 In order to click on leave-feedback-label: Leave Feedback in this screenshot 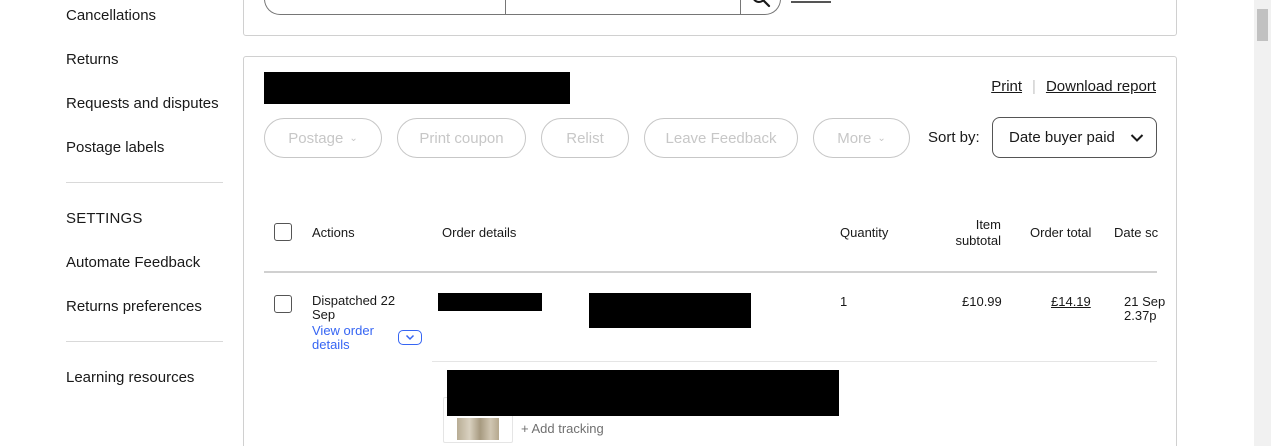, I will do `click(721, 138)`.